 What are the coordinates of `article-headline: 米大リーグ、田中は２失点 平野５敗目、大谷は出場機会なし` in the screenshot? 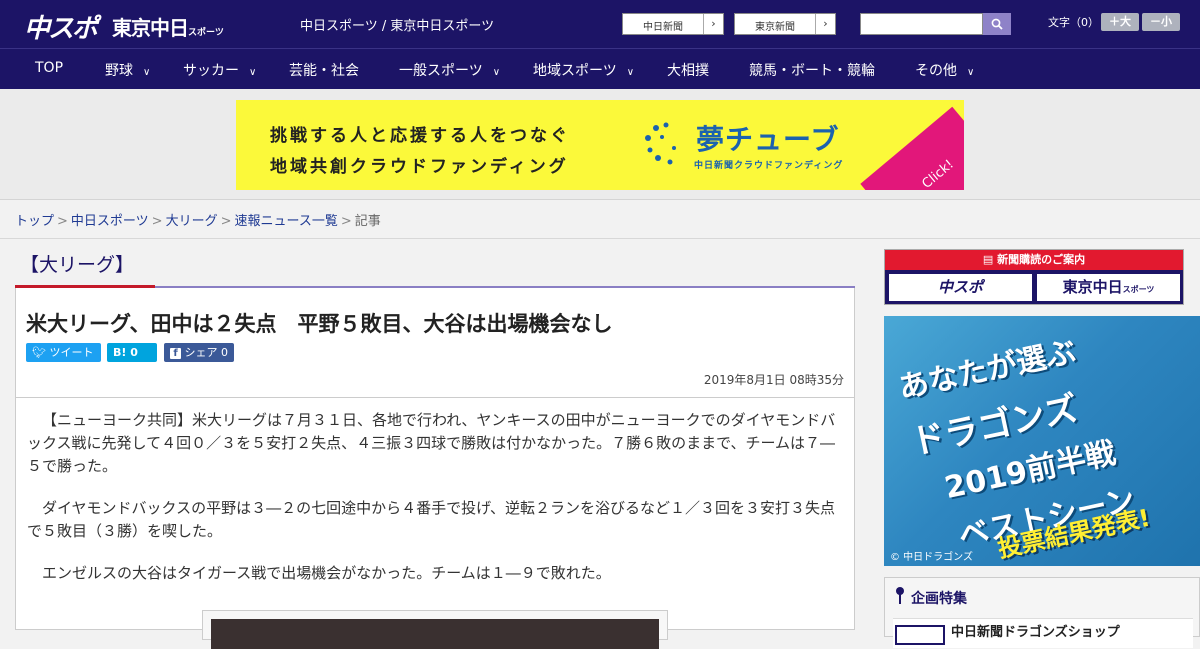 It's located at (319, 324).